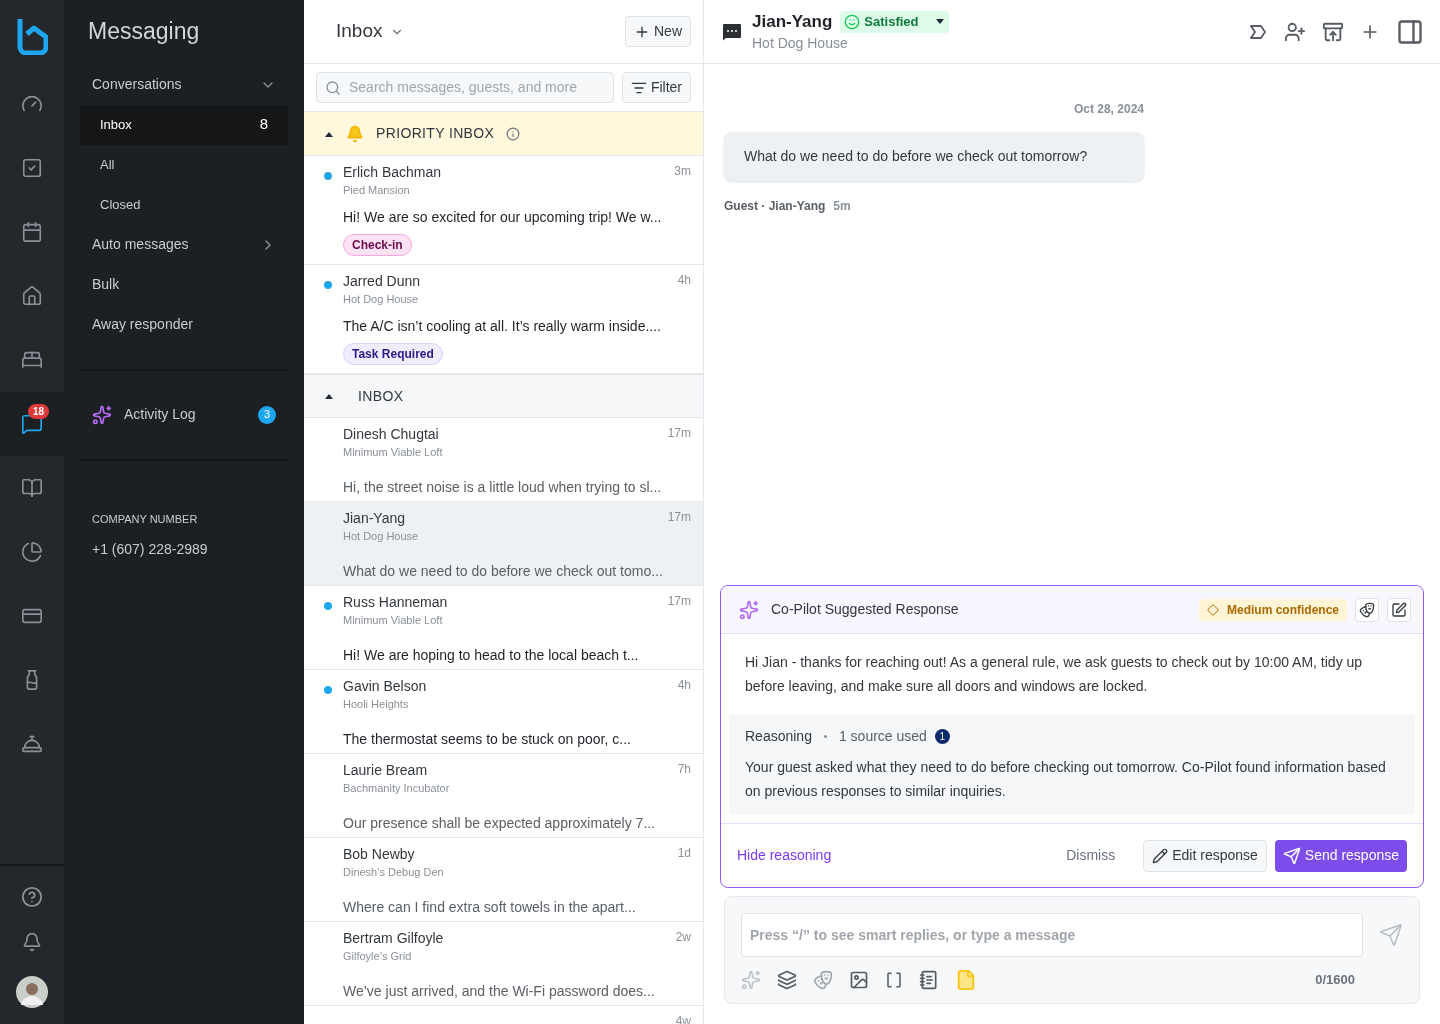 The height and width of the screenshot is (1024, 1440). What do you see at coordinates (1410, 31) in the screenshot?
I see `side-panel-icon` at bounding box center [1410, 31].